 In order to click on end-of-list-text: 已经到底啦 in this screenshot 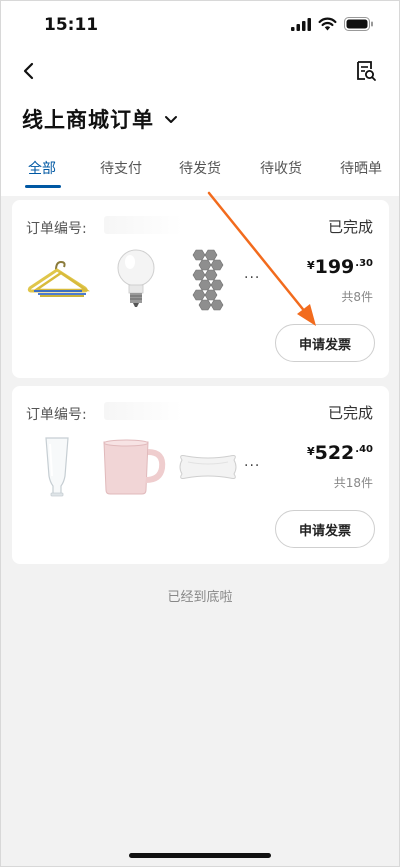, I will do `click(200, 597)`.